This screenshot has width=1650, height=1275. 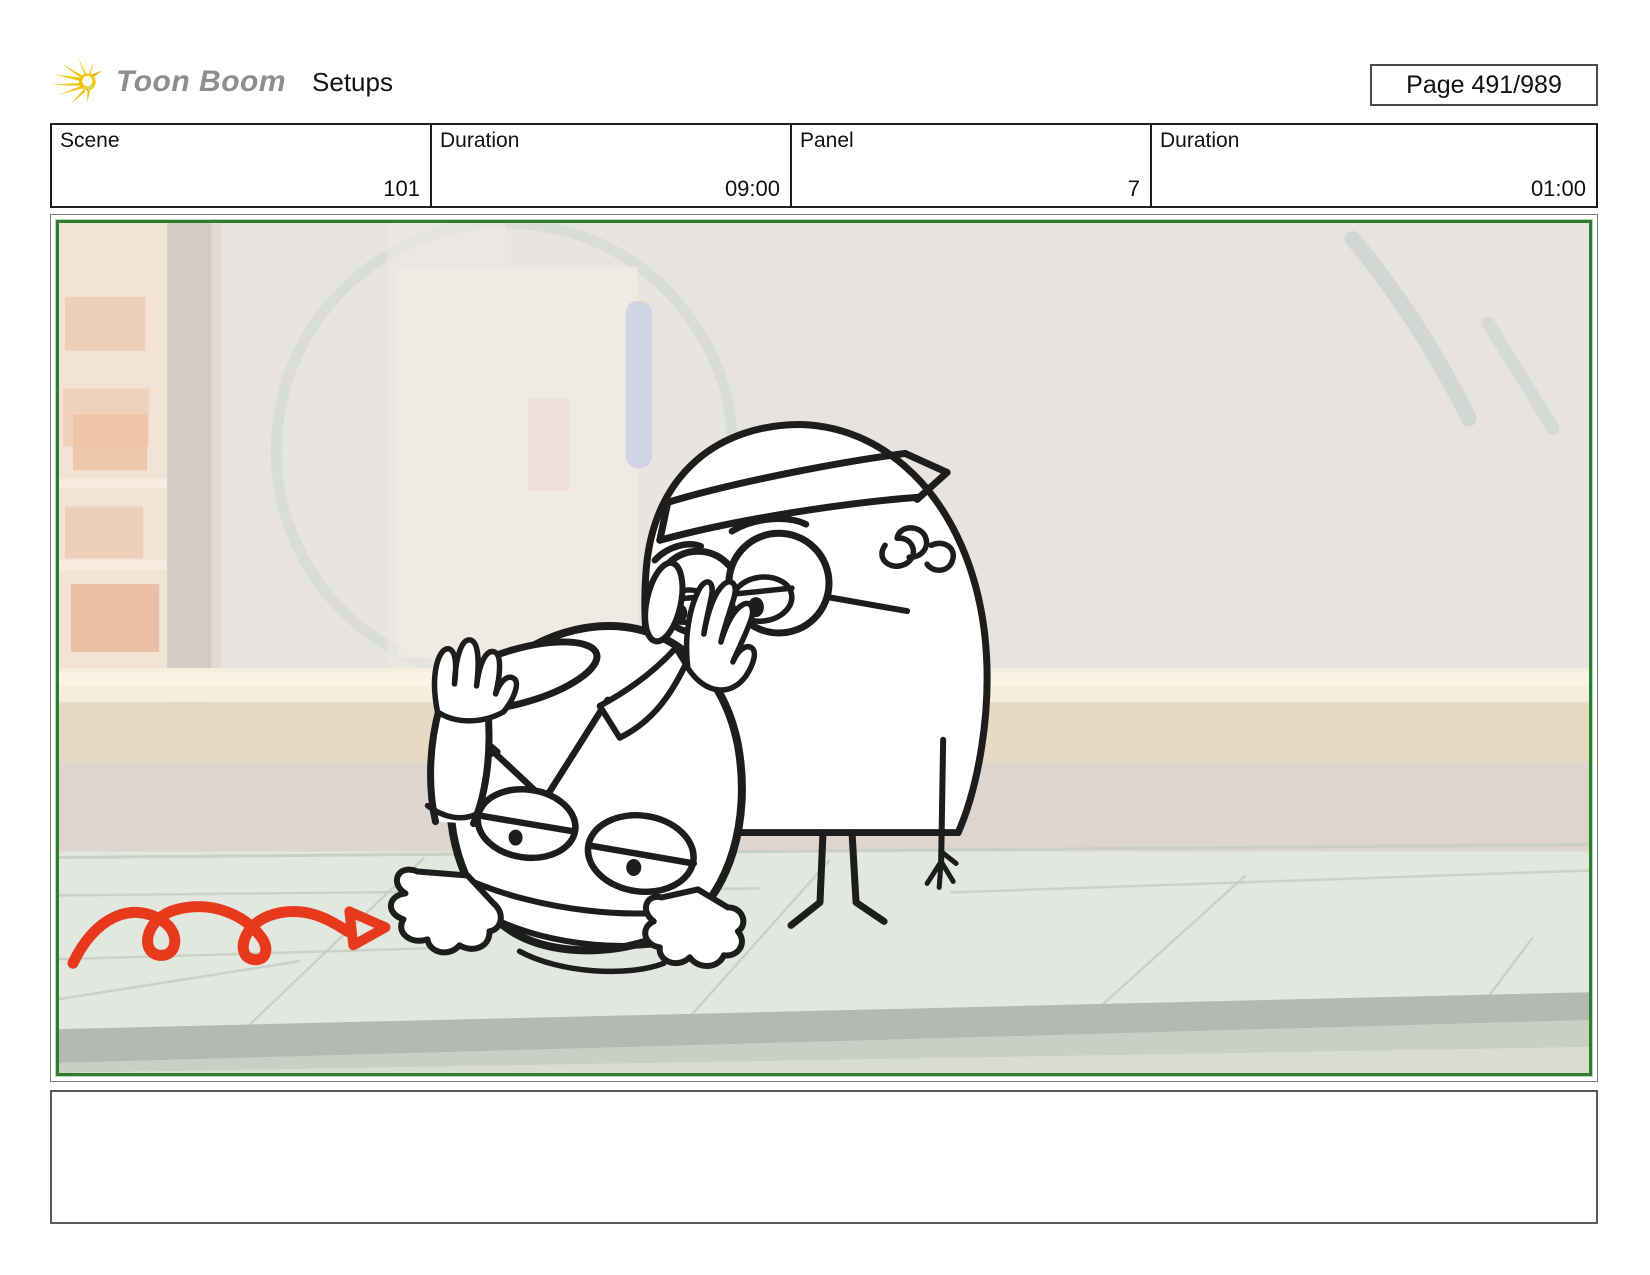 I want to click on panel-duration-cell: Duration 01:00, so click(x=1374, y=165).